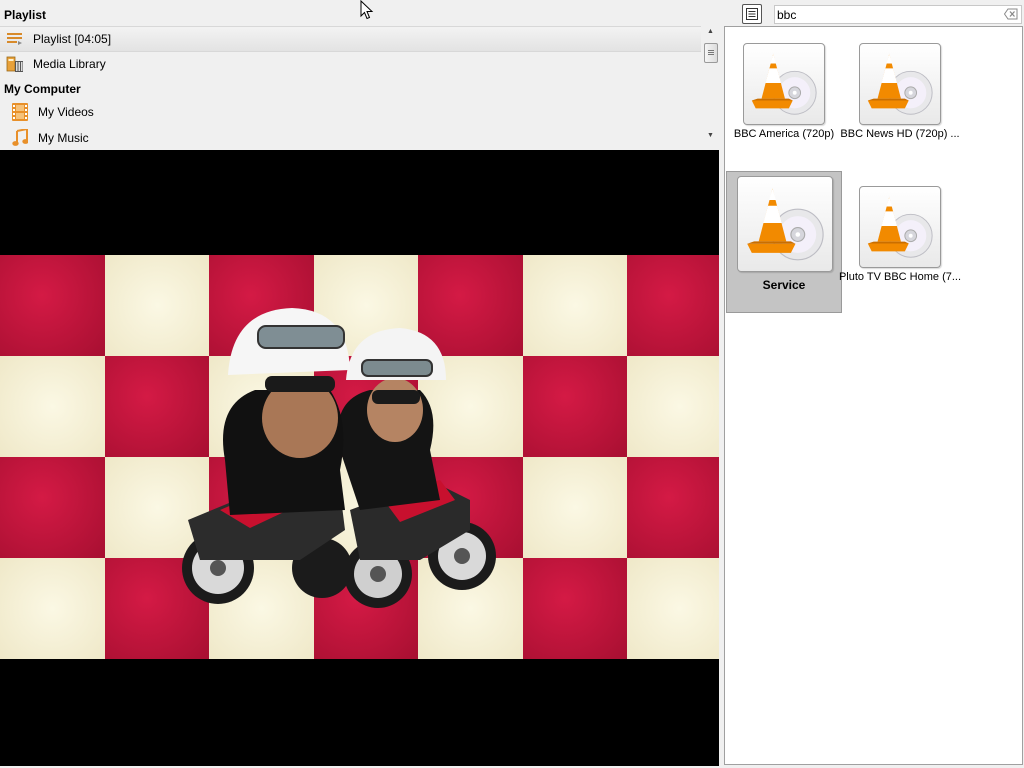 The height and width of the screenshot is (768, 1024). Describe the element at coordinates (25, 15) in the screenshot. I see `playlist-section-header: Playlist` at that location.